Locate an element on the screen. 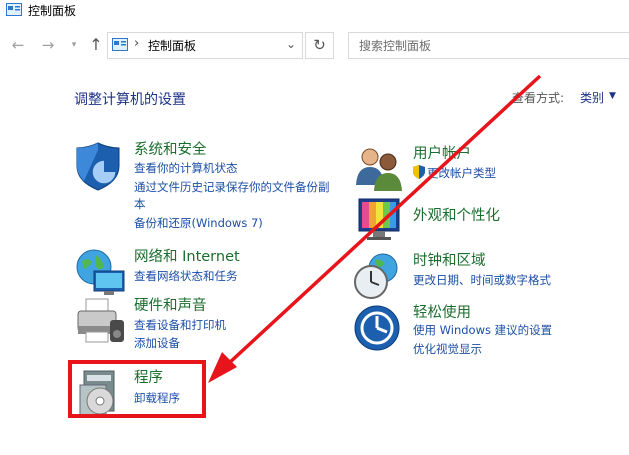 This screenshot has width=629, height=455. shield-icon is located at coordinates (98, 166).